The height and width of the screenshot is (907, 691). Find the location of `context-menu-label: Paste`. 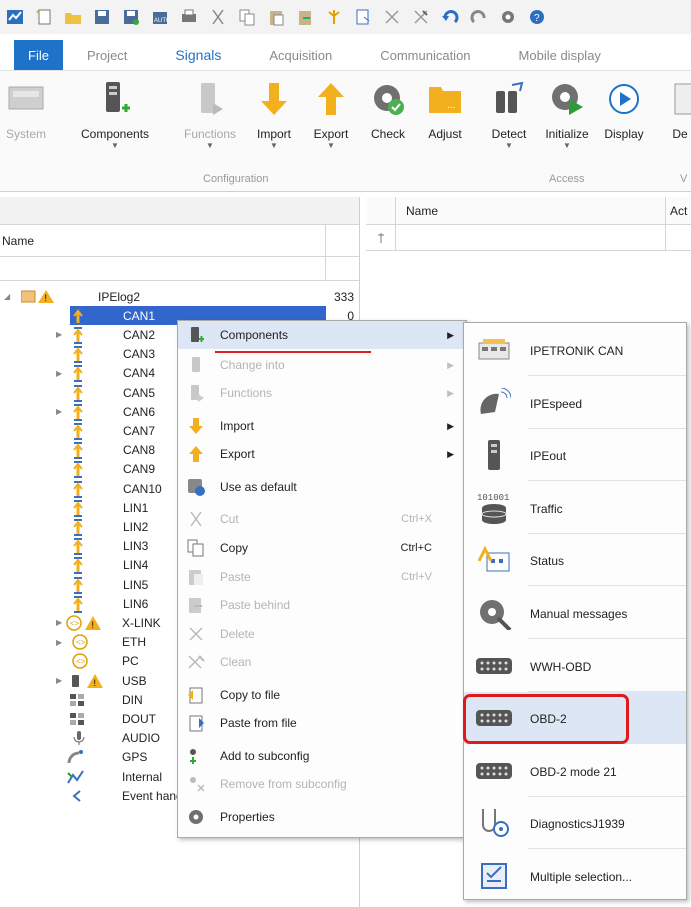

context-menu-label: Paste is located at coordinates (235, 577).